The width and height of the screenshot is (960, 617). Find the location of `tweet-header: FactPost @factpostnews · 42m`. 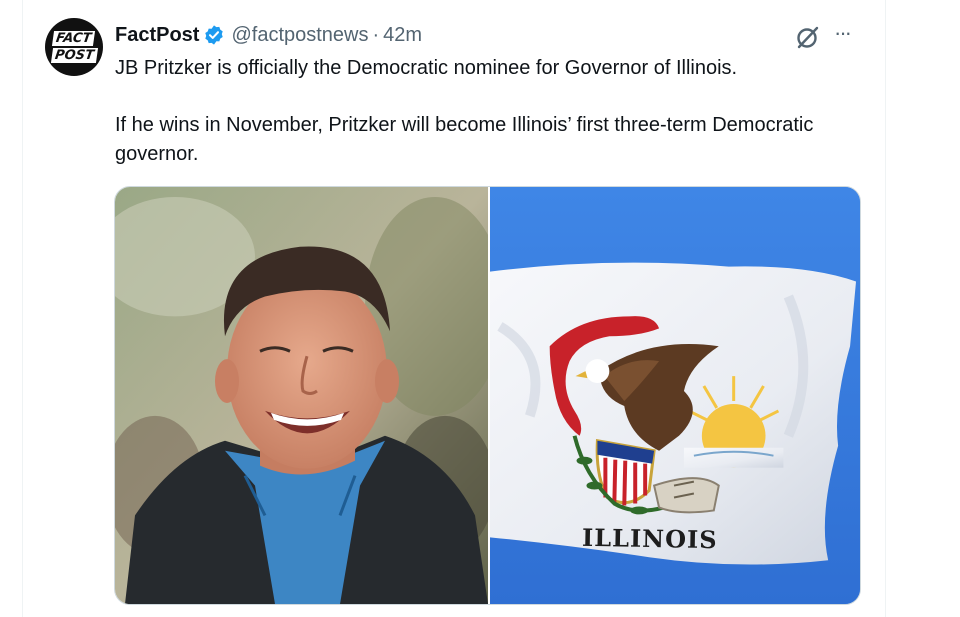

tweet-header: FactPost @factpostnews · 42m is located at coordinates (268, 35).